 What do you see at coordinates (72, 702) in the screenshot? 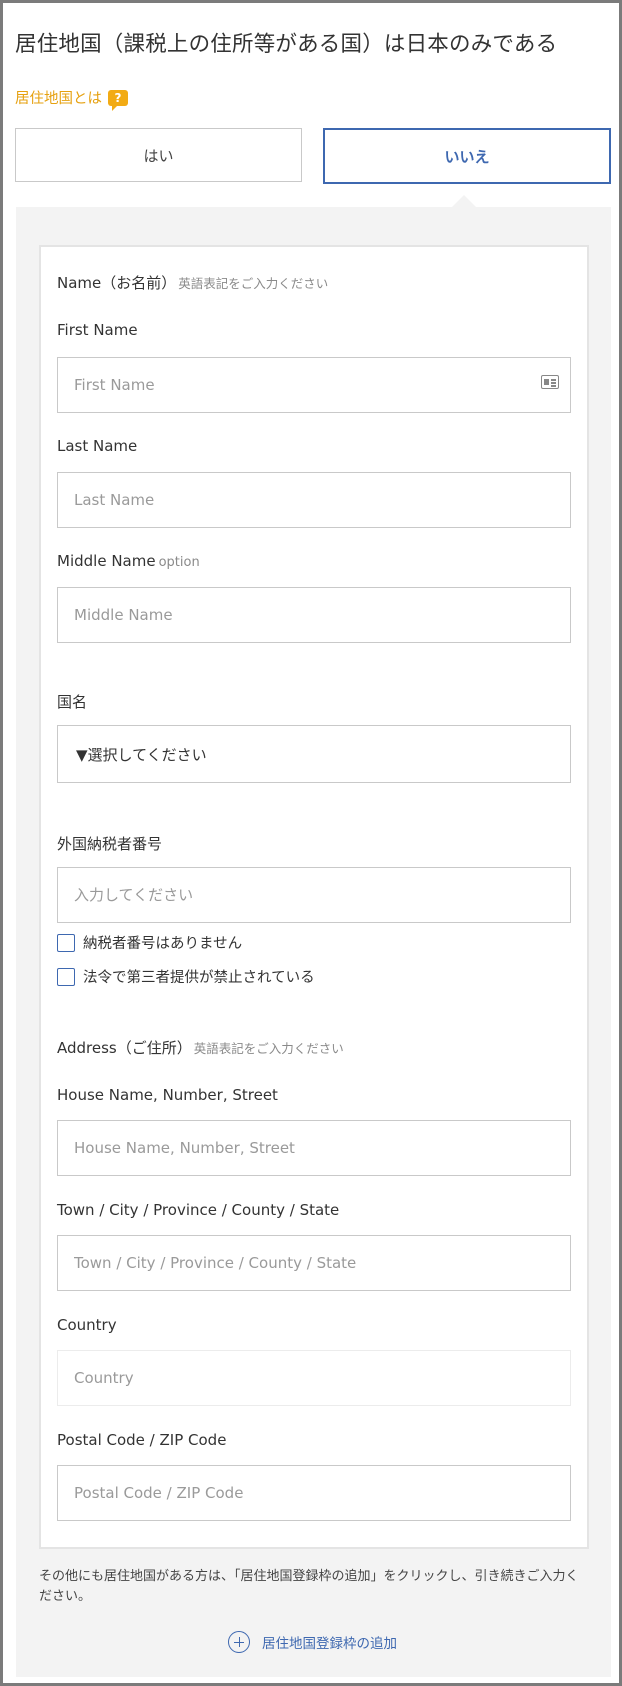
I see `country-name-label: 国名` at bounding box center [72, 702].